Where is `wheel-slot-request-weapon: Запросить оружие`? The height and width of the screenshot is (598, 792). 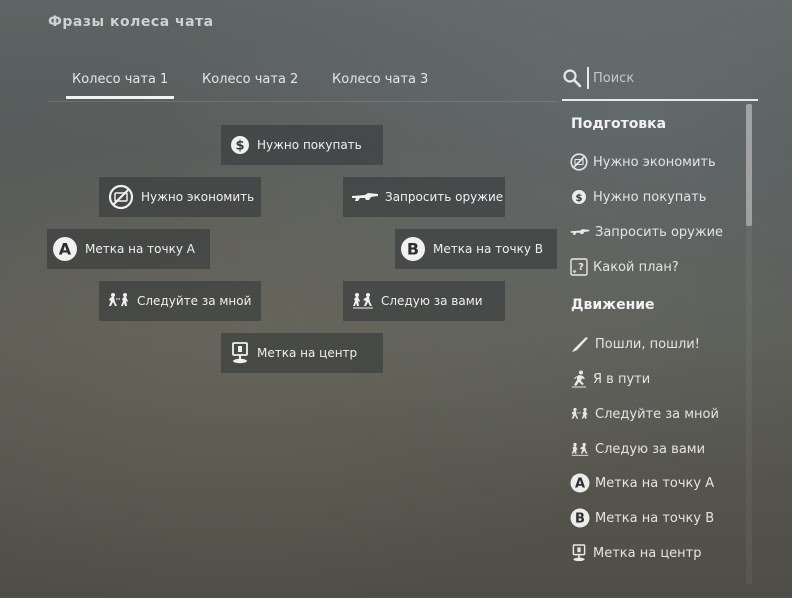
wheel-slot-request-weapon: Запросить оружие is located at coordinates (424, 197).